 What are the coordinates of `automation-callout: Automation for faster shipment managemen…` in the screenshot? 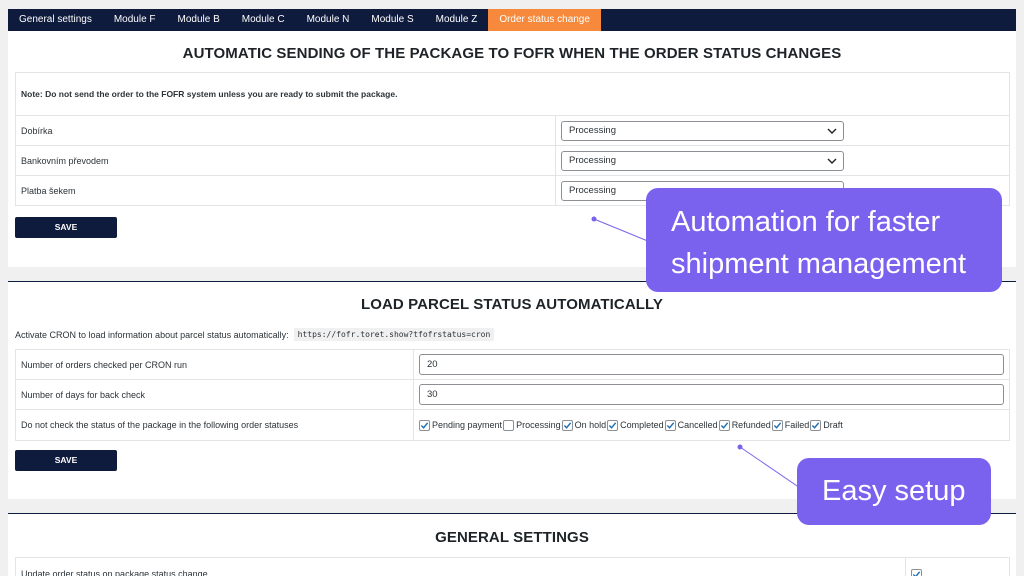 It's located at (824, 240).